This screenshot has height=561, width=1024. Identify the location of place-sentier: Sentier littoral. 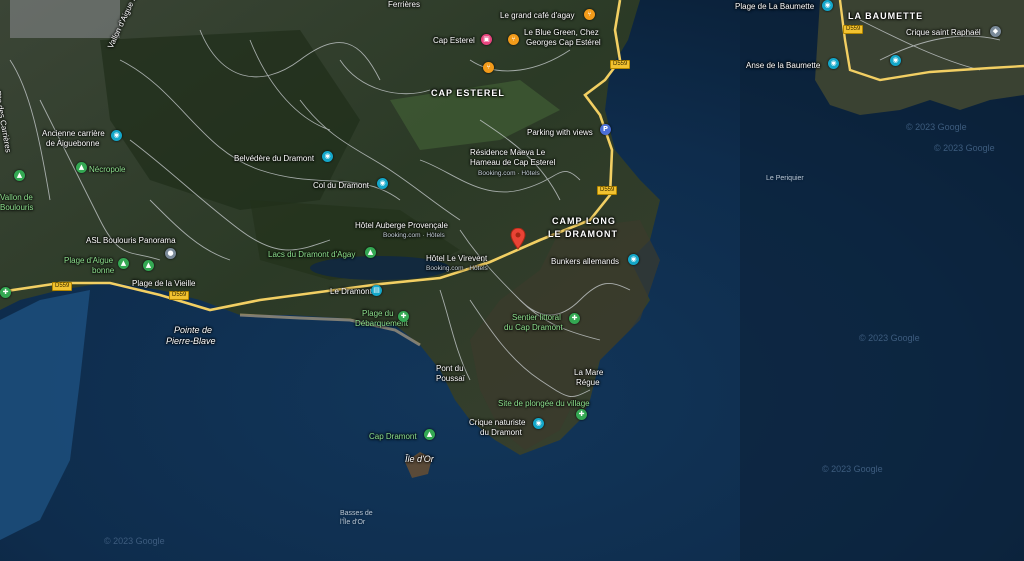
(536, 318).